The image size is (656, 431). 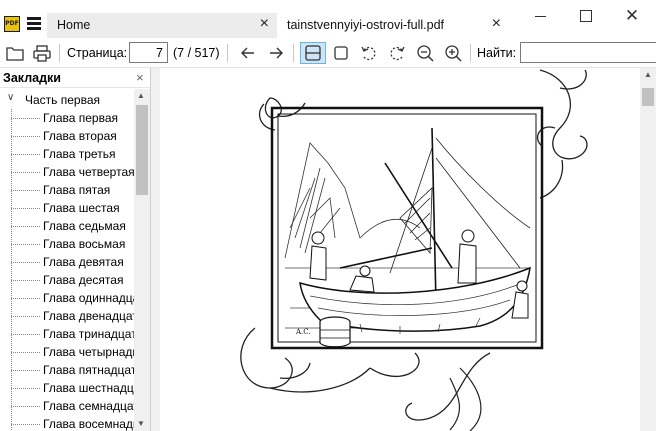 I want to click on bookmark-item: Глава одиннадцатая, so click(x=72, y=298).